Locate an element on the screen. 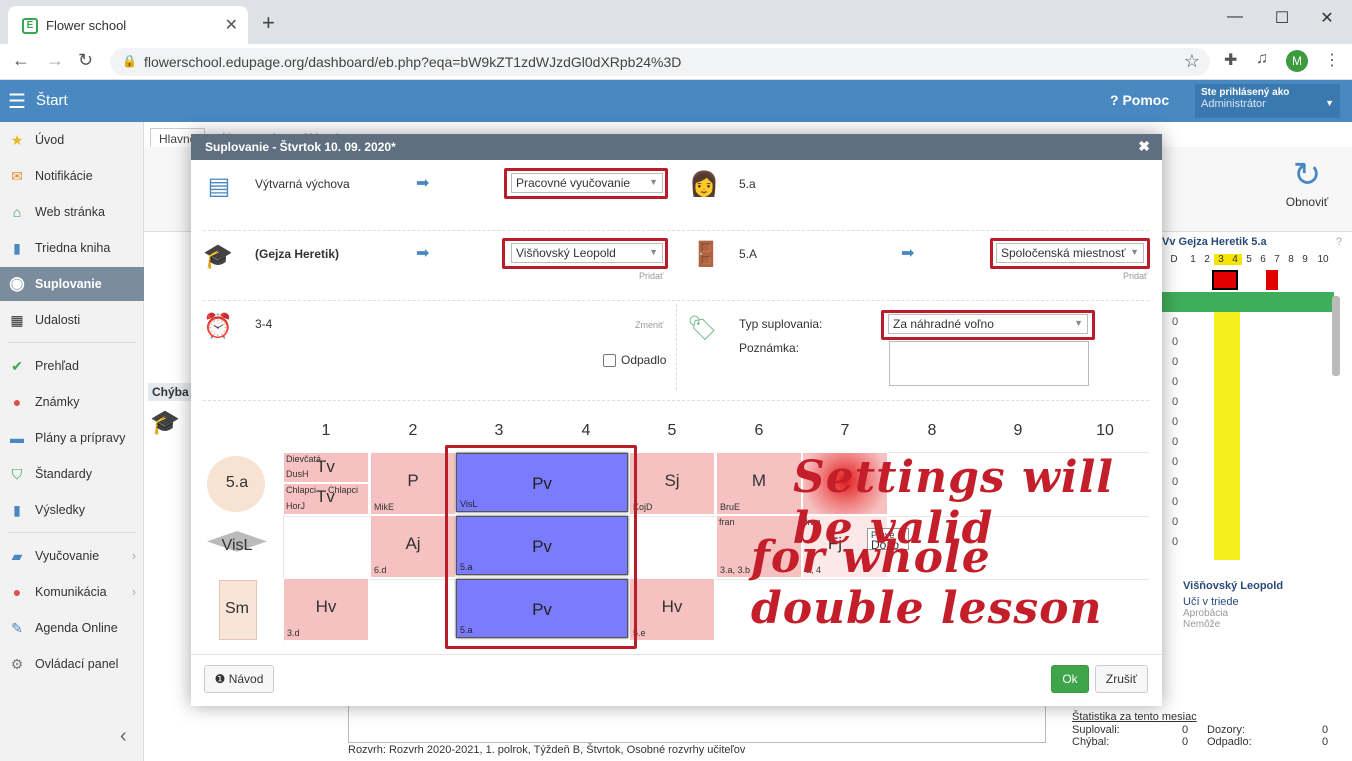  login-dropdown: Ste prihlásený ako Administrátor ▼ is located at coordinates (1267, 101).